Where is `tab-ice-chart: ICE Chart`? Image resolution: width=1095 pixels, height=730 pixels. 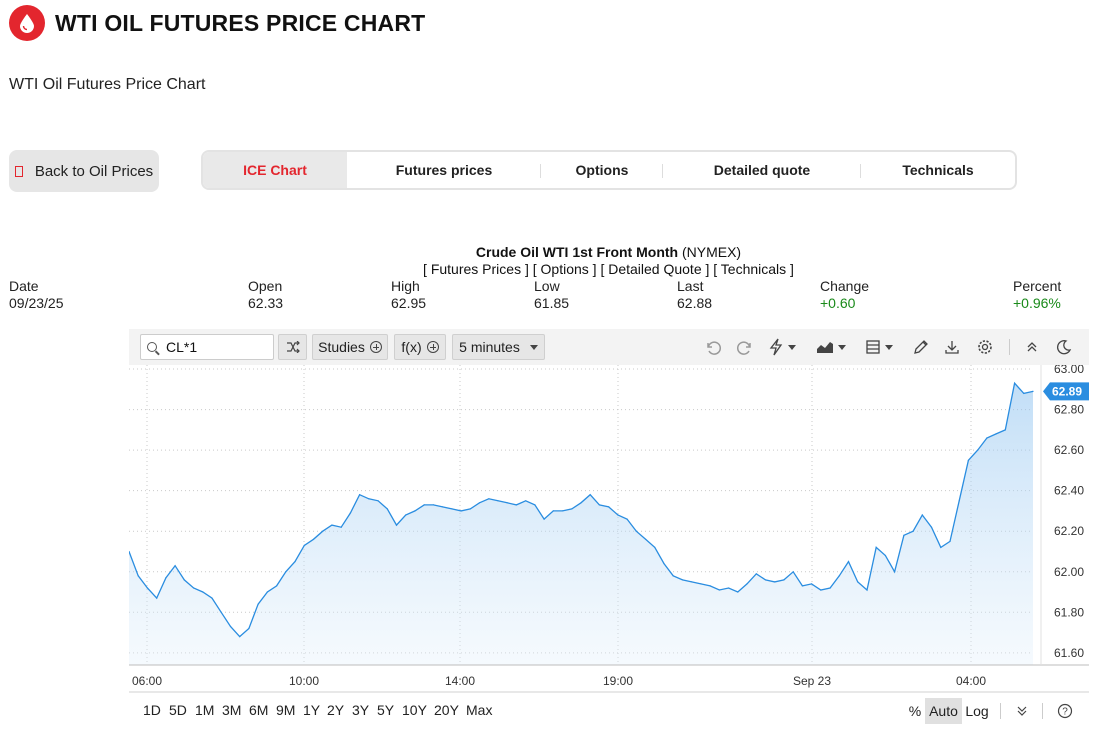
tab-ice-chart: ICE Chart is located at coordinates (275, 170).